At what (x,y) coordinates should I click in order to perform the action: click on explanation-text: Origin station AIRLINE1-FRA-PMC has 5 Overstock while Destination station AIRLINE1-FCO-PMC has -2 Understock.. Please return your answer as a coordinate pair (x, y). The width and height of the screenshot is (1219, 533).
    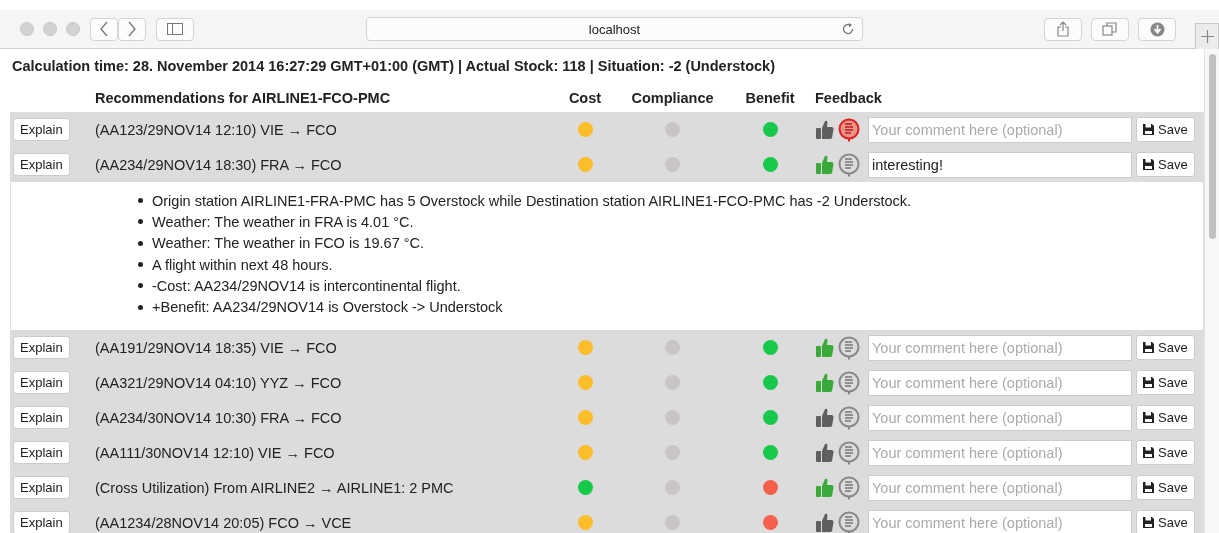
    Looking at the image, I should click on (532, 200).